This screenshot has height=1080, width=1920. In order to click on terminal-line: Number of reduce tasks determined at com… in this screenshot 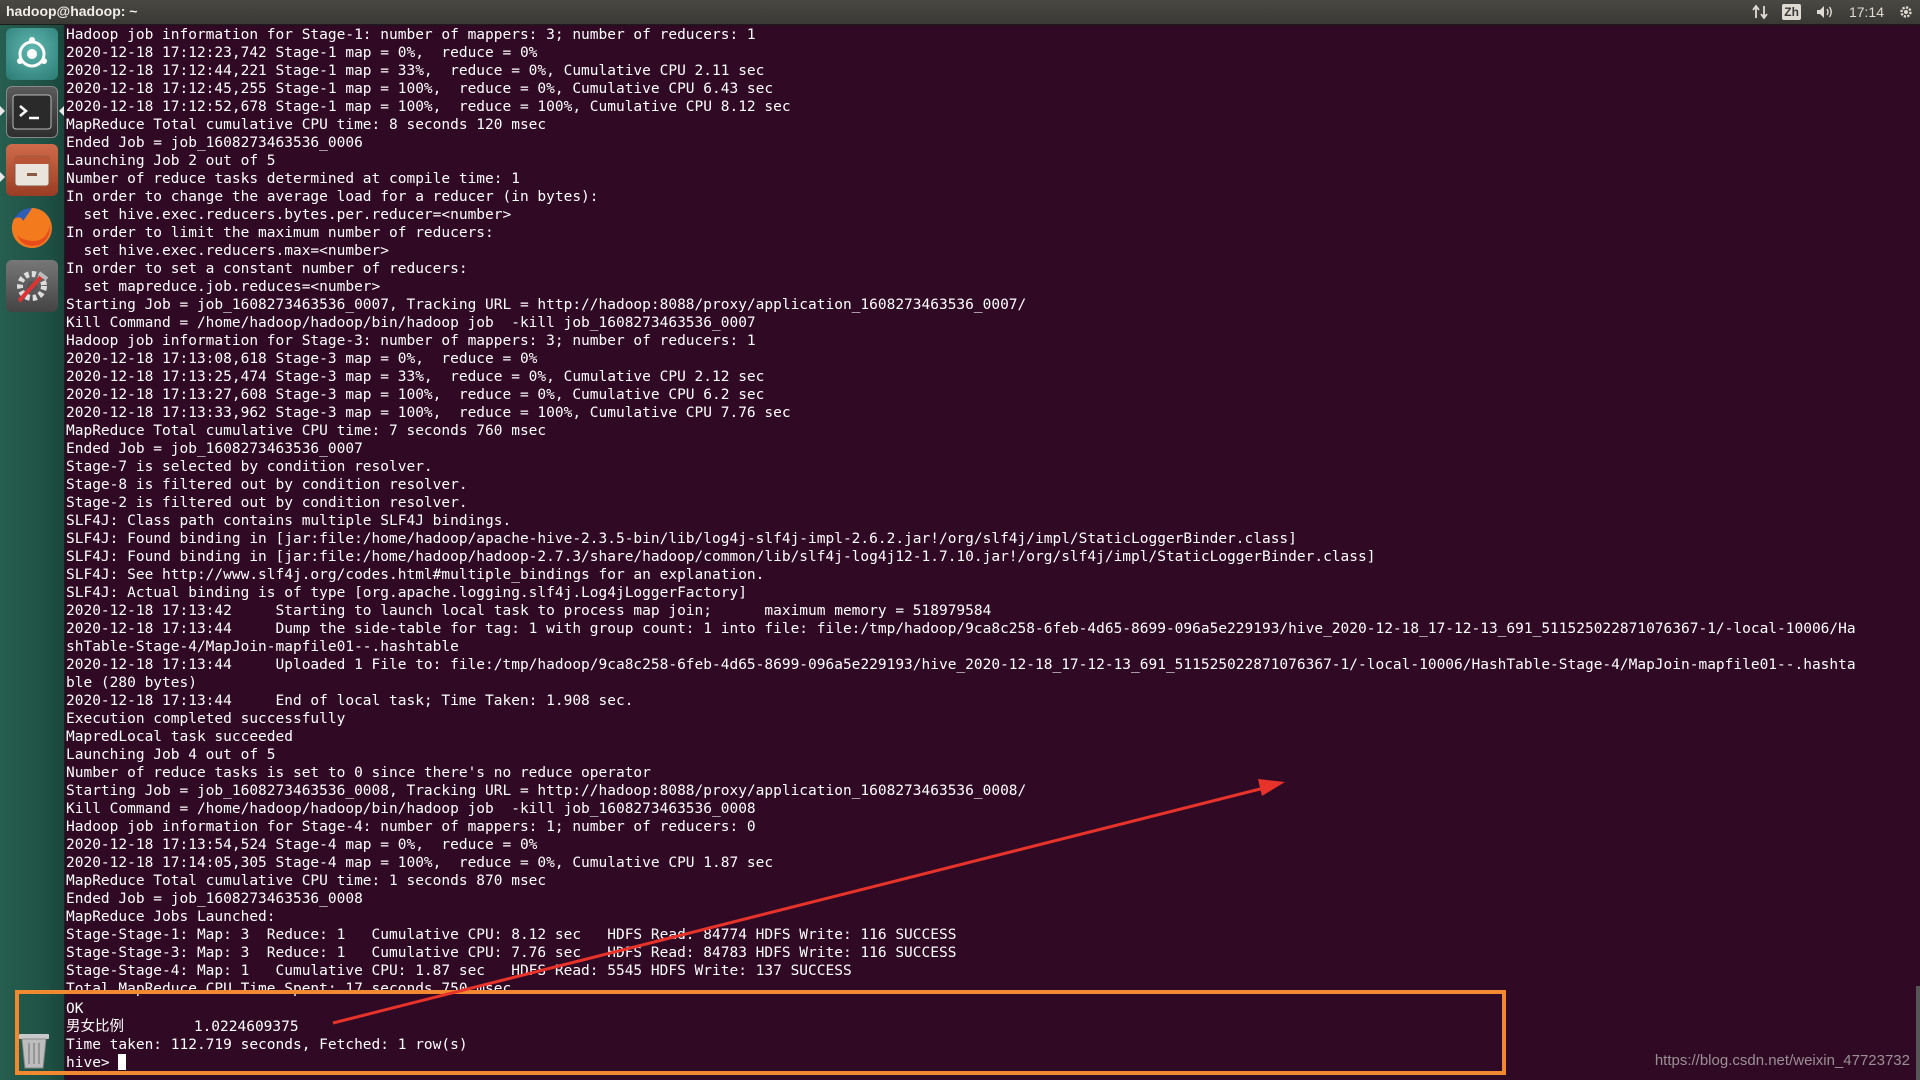, I will do `click(293, 179)`.